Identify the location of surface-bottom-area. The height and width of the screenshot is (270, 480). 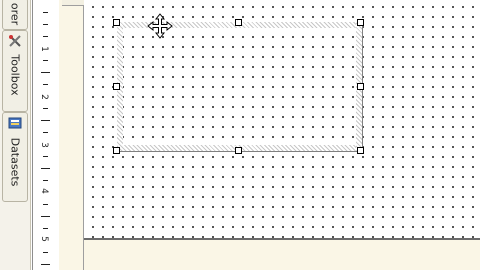
(282, 255).